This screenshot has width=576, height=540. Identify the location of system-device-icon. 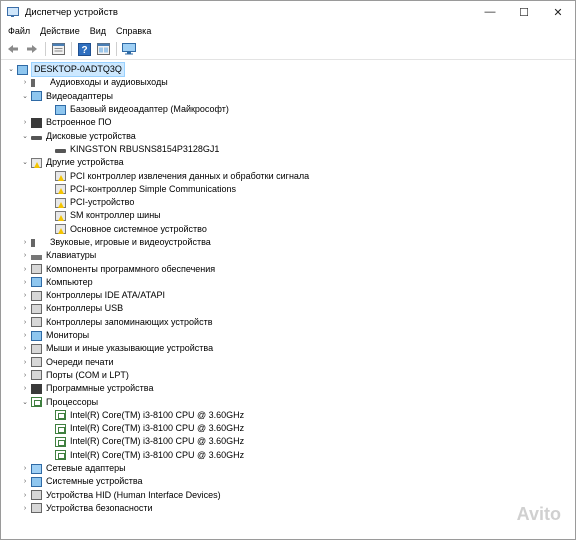
(36, 481).